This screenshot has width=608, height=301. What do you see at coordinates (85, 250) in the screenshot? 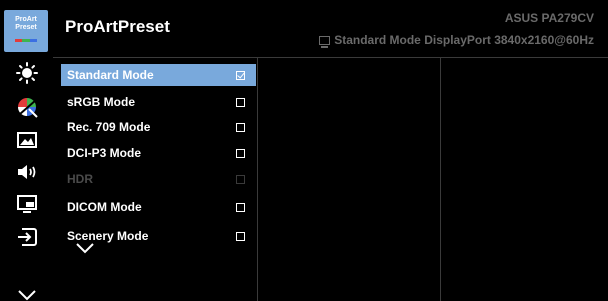
I see `chevron-down-icon` at bounding box center [85, 250].